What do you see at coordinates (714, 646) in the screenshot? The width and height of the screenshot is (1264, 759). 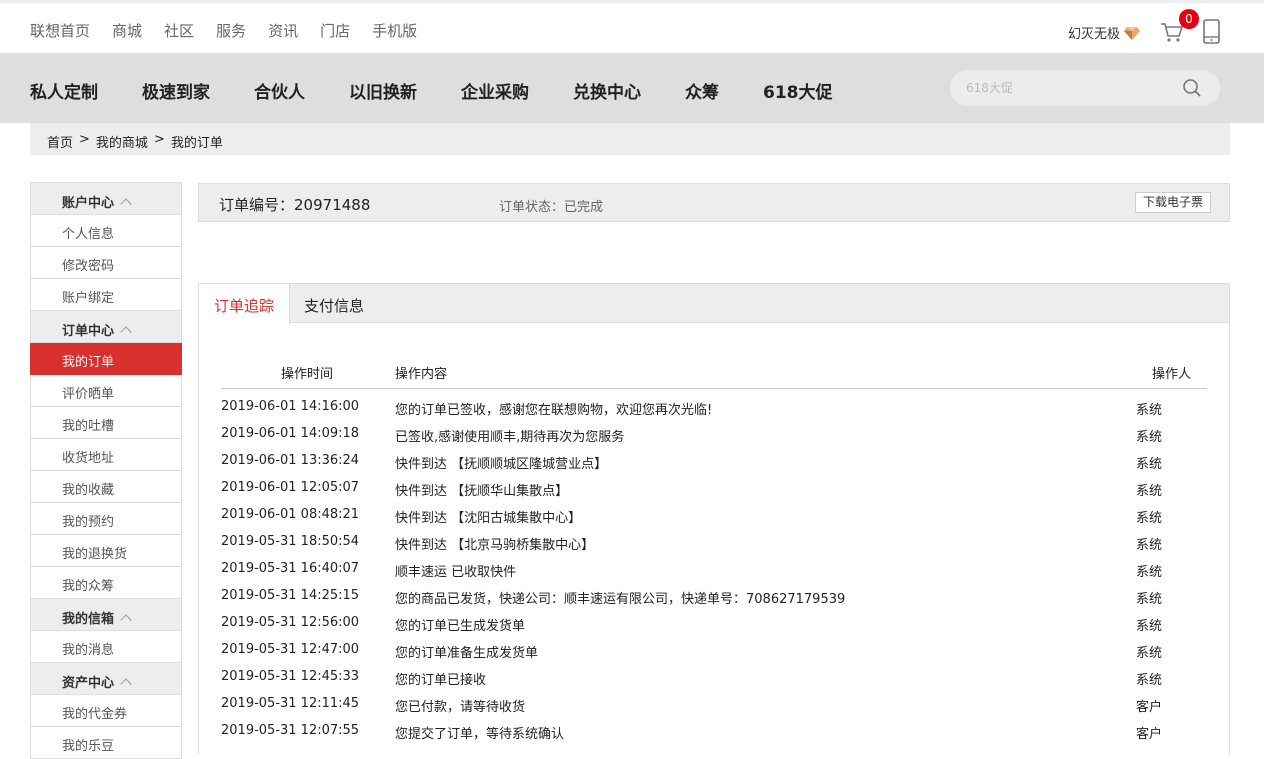 I see `table-row: 2019-05-31 12:47:00 您的订单准备生成发货单 系统` at bounding box center [714, 646].